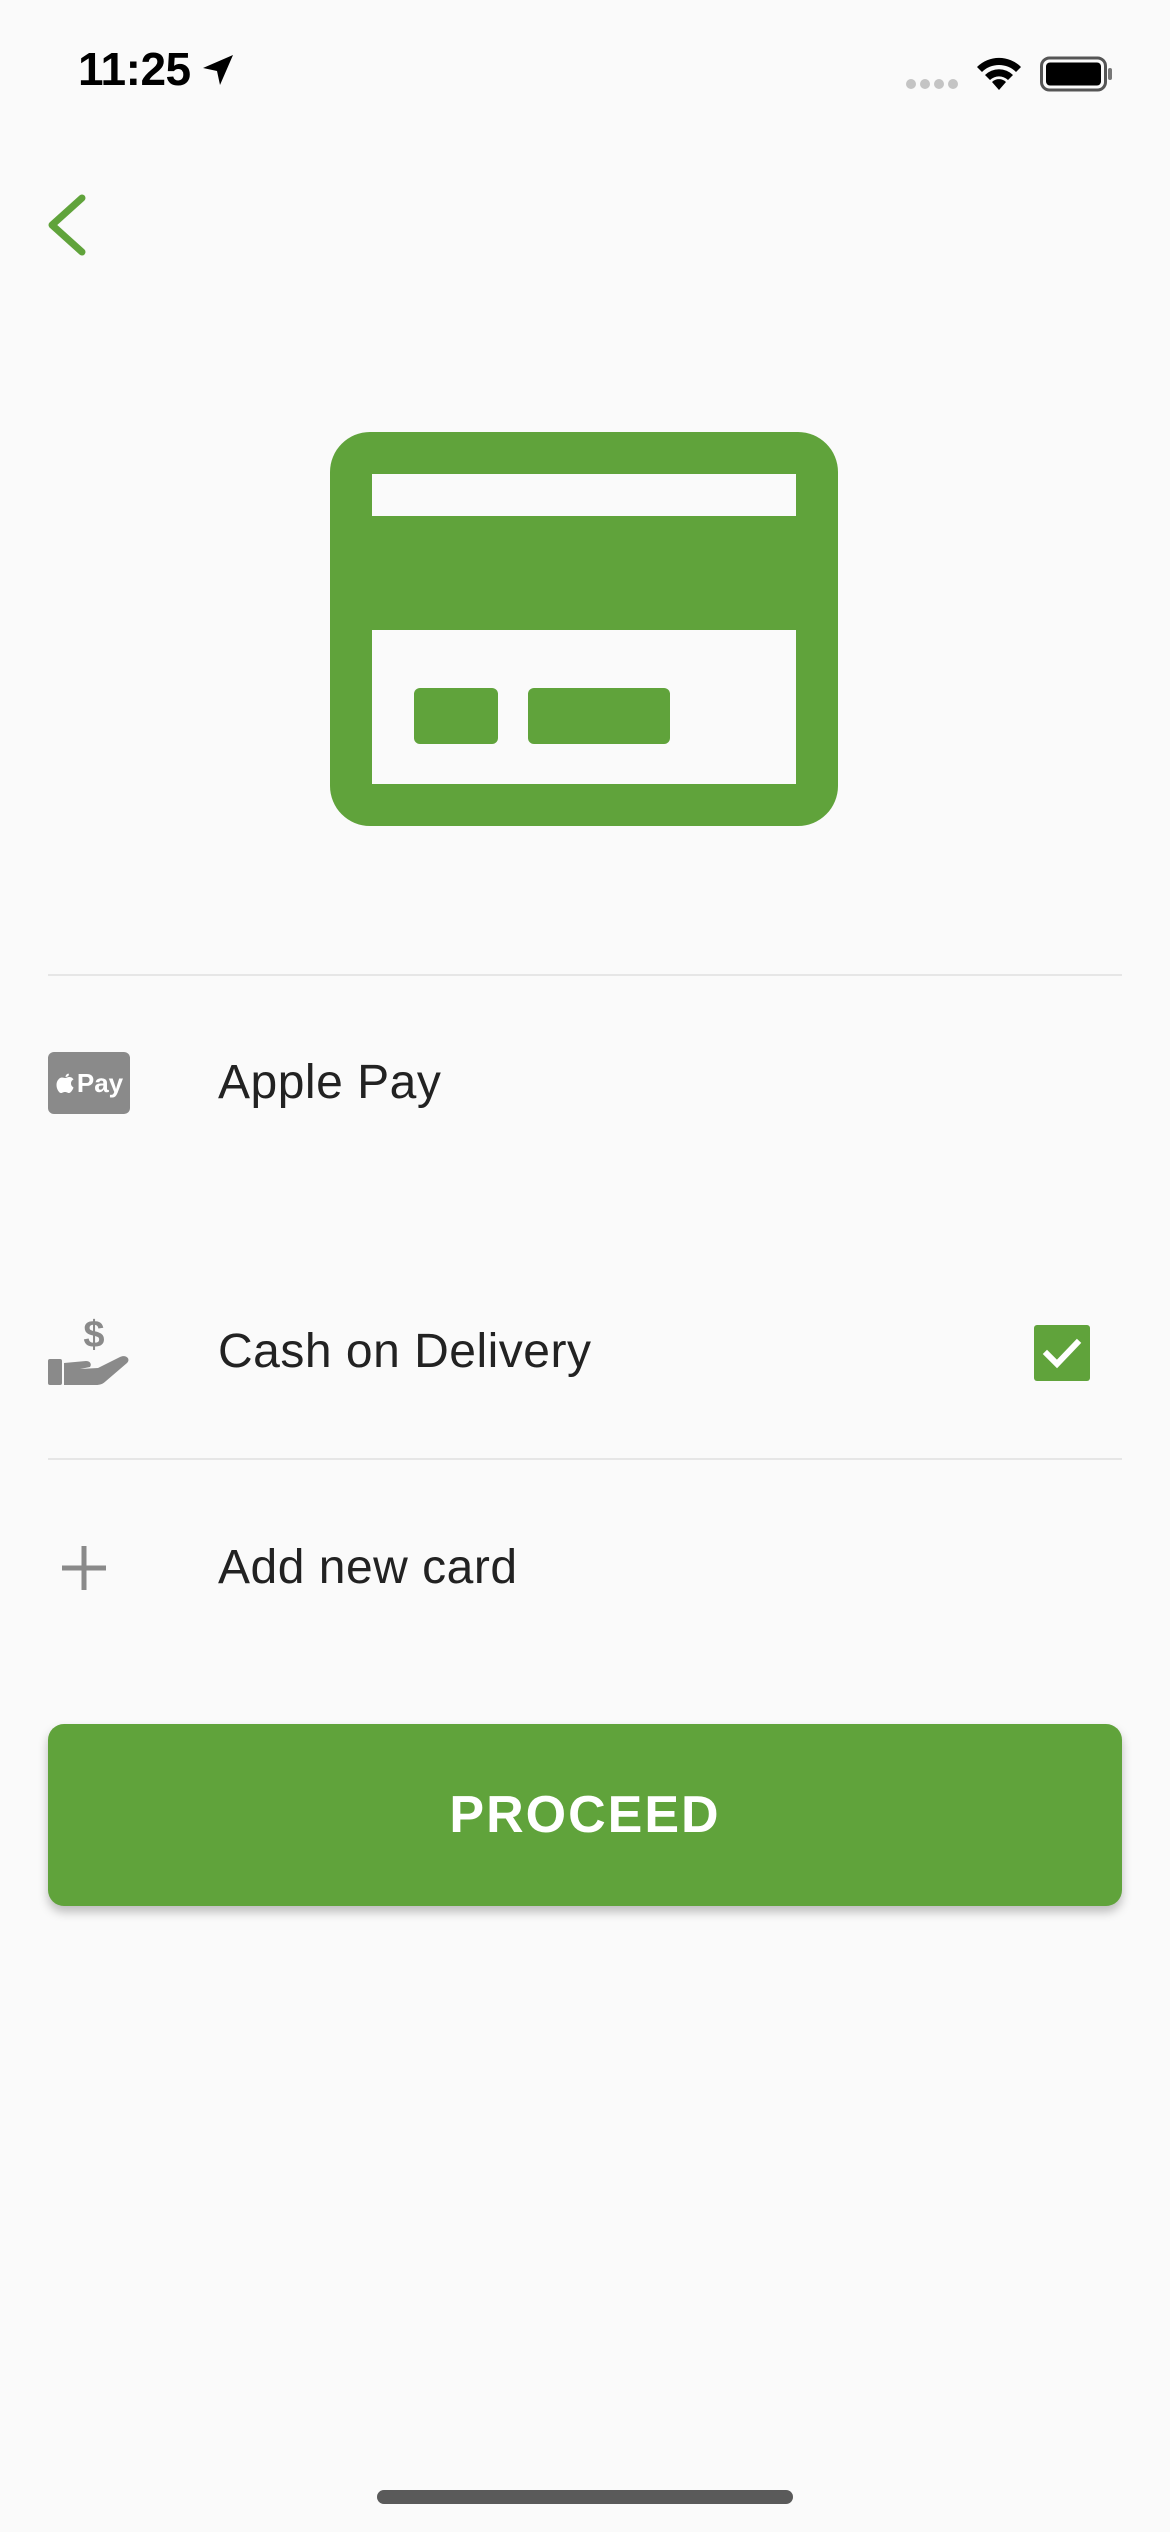  What do you see at coordinates (1076, 74) in the screenshot?
I see `battery-icon` at bounding box center [1076, 74].